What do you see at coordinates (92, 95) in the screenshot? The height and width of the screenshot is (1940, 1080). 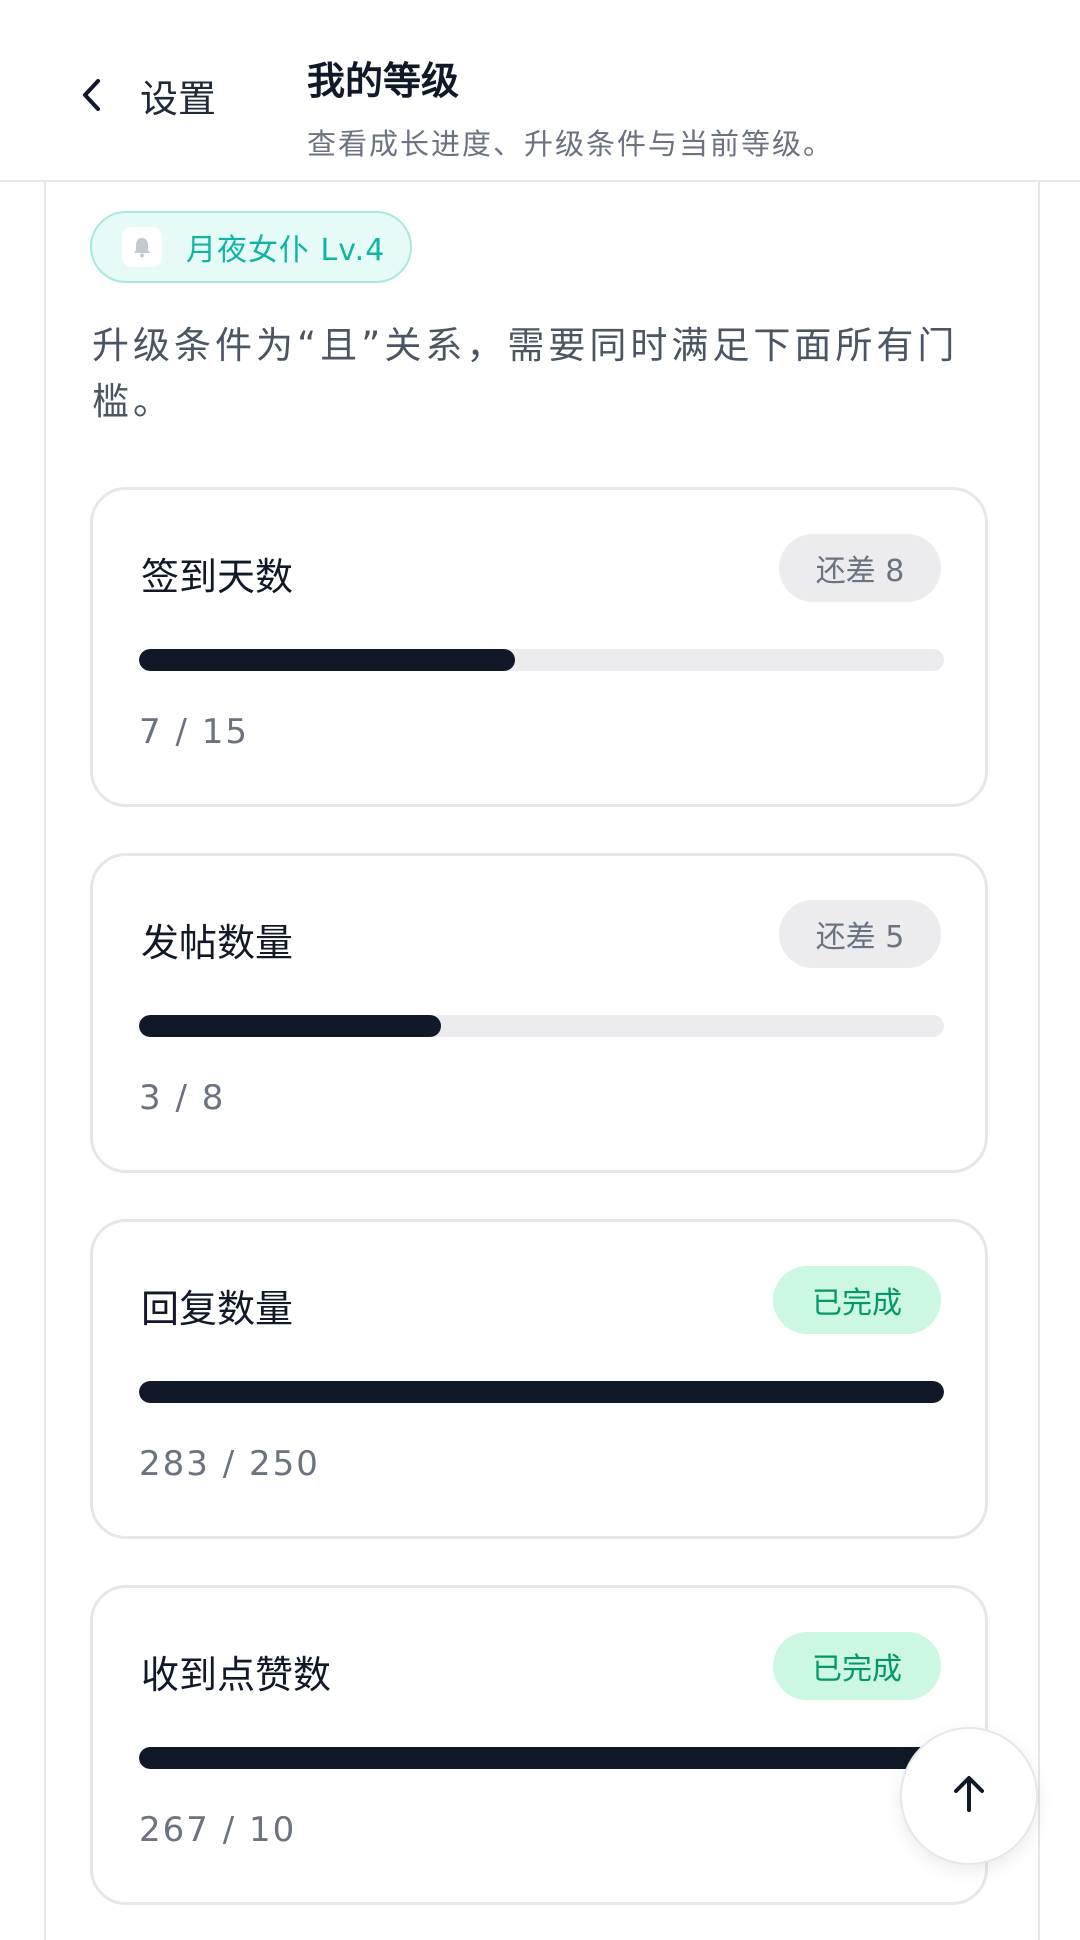 I see `chevron-left-icon` at bounding box center [92, 95].